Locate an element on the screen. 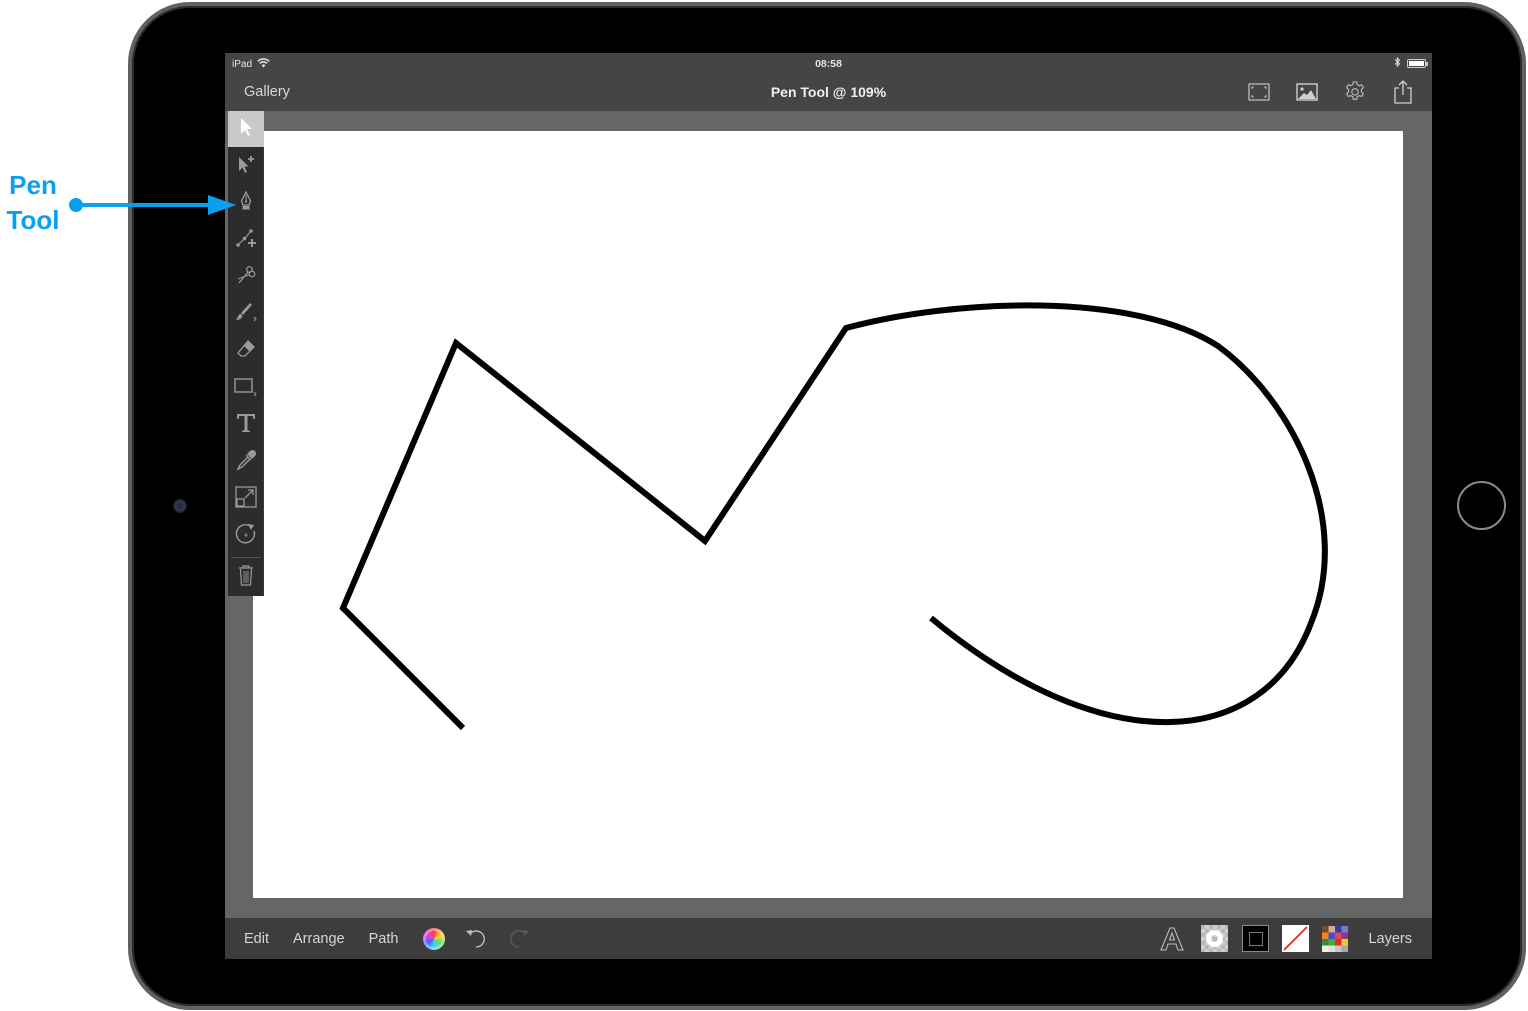  battery-icon is located at coordinates (1417, 63).